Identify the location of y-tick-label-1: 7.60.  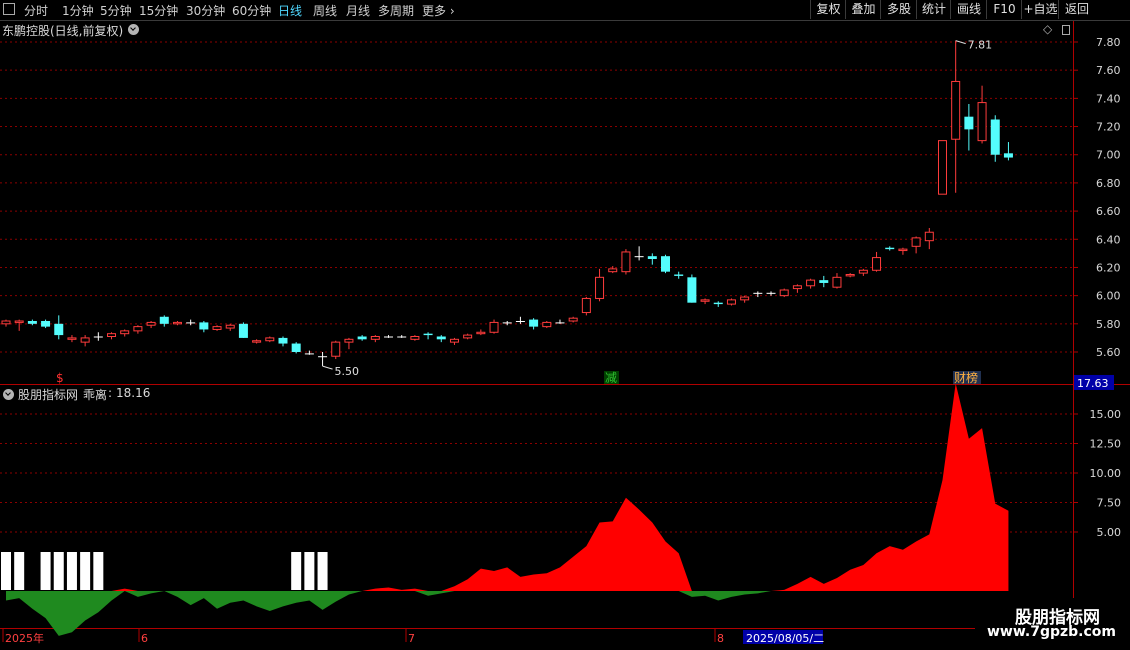
(1108, 70).